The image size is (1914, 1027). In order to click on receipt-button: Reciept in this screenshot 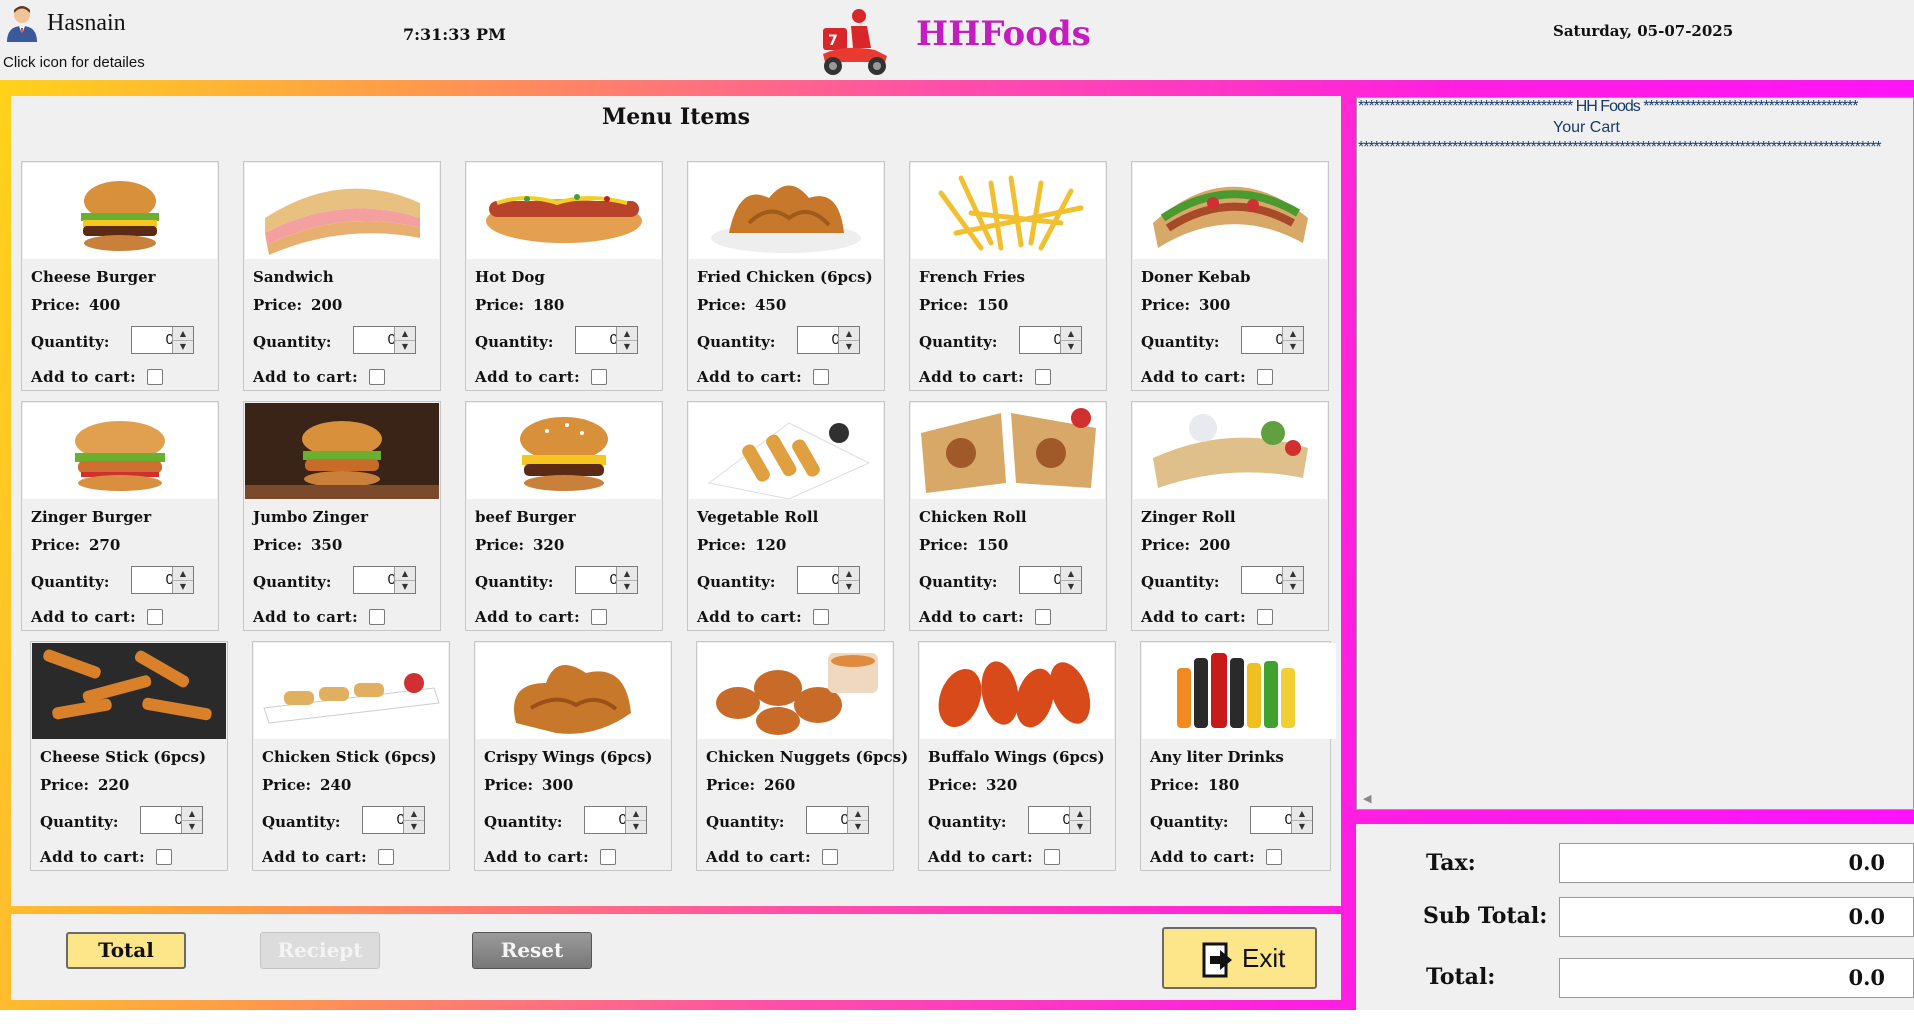, I will do `click(320, 950)`.